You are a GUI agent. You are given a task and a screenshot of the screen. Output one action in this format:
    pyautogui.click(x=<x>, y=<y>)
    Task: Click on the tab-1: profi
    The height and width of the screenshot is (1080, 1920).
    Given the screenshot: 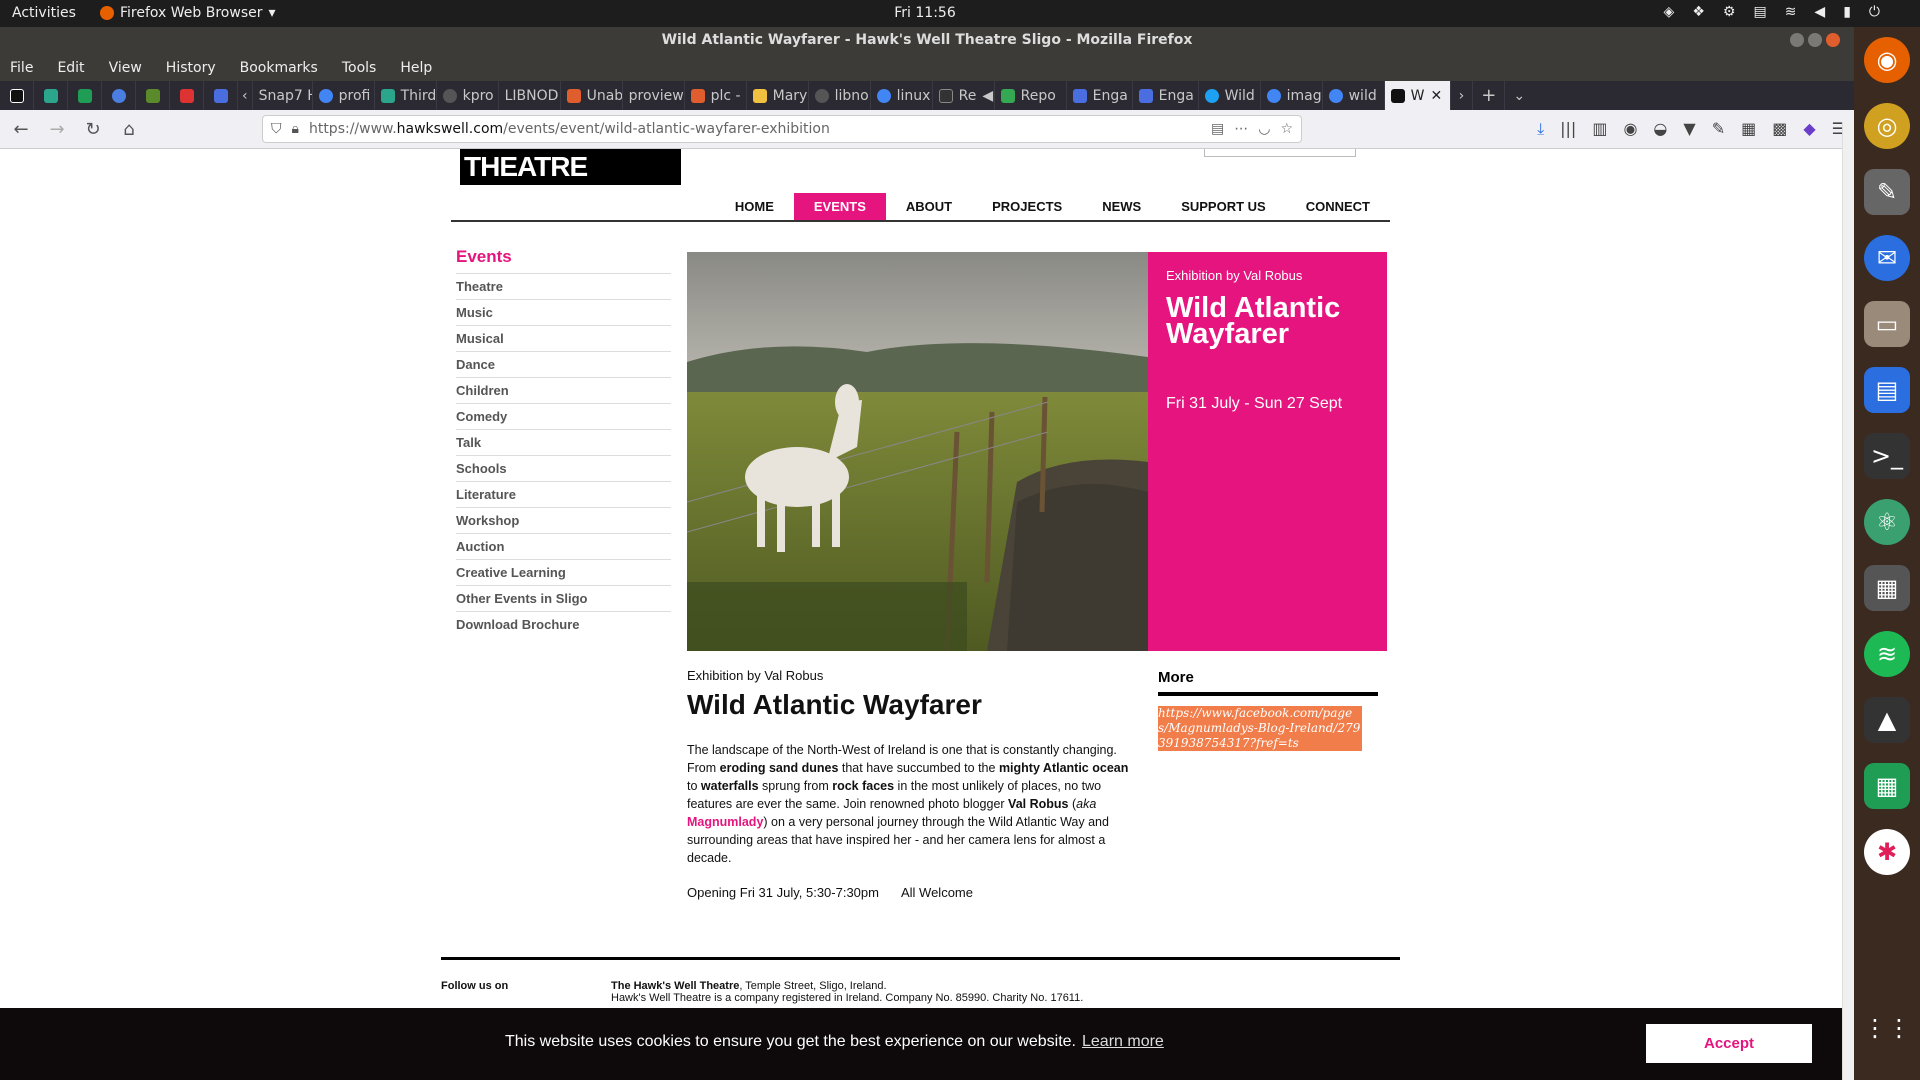 What is the action you would take?
    pyautogui.click(x=344, y=95)
    